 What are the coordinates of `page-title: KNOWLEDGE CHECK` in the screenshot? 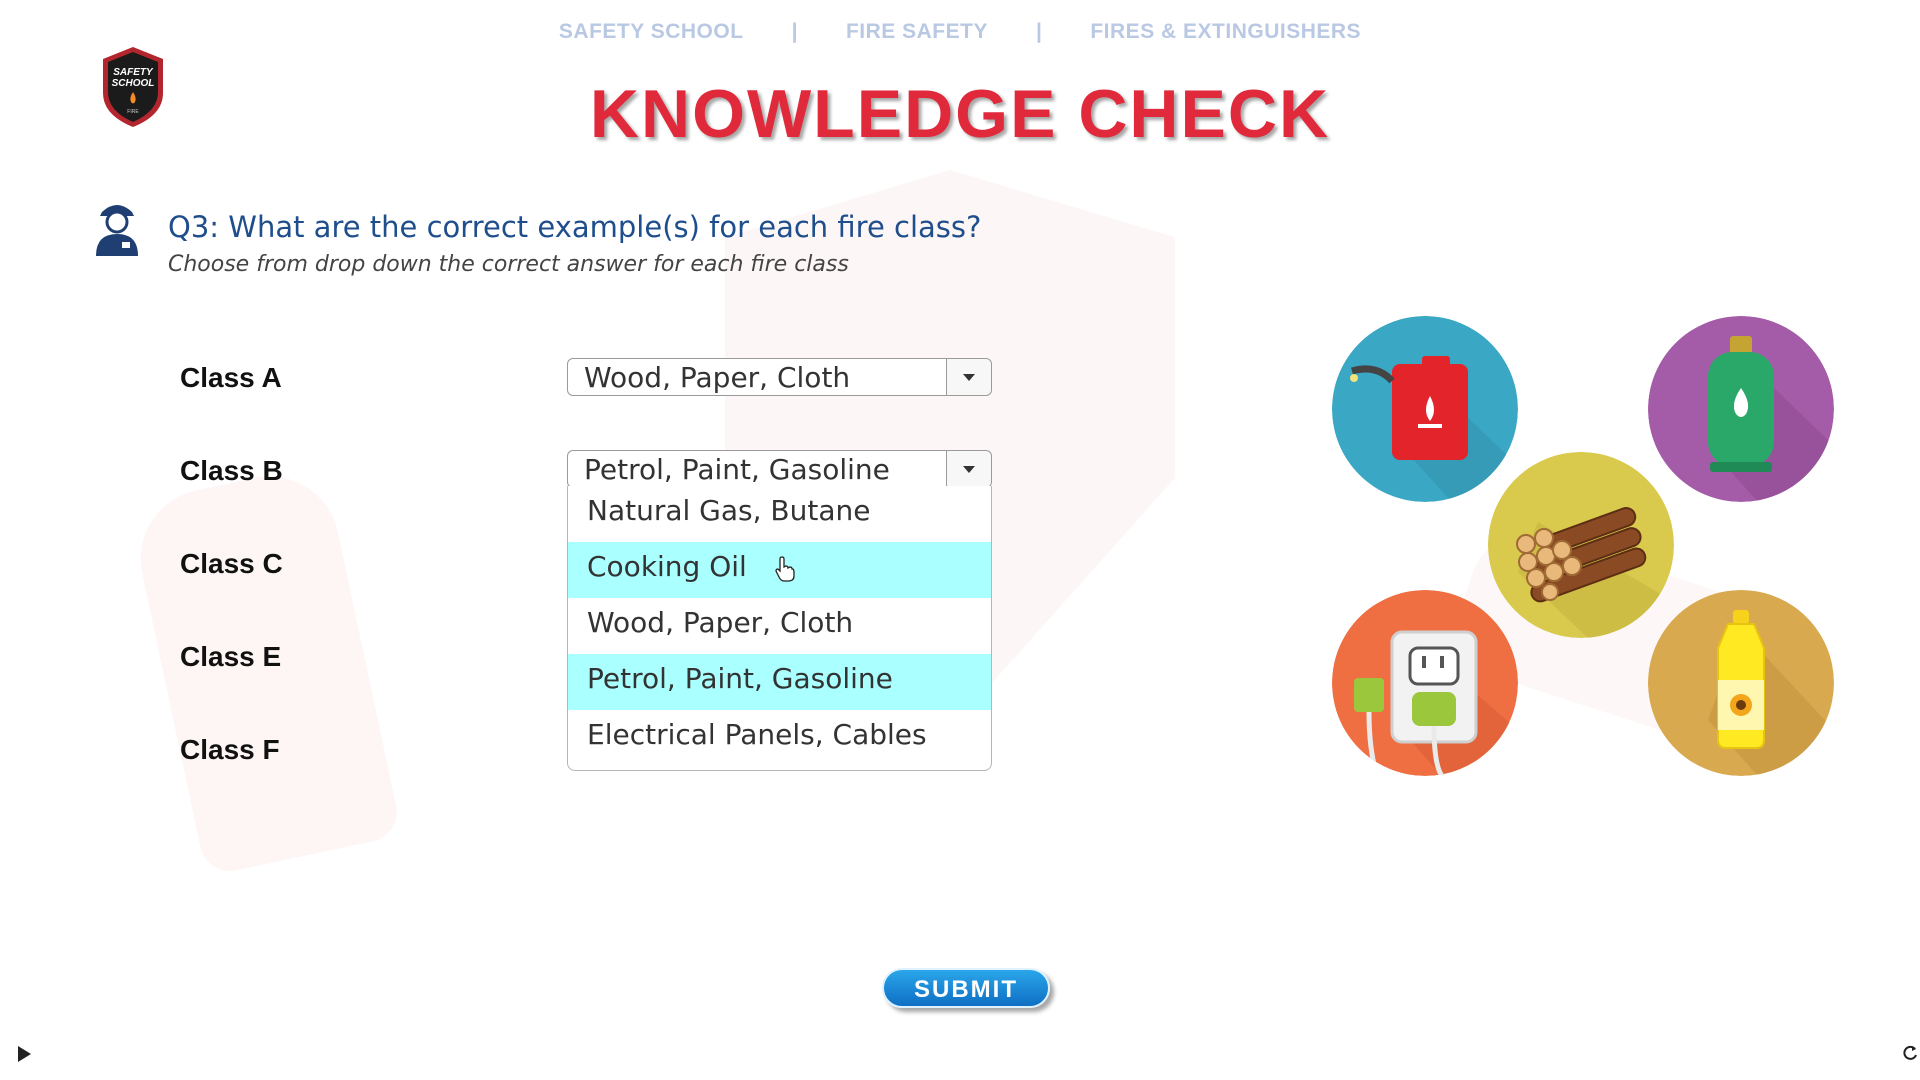 It's located at (960, 114).